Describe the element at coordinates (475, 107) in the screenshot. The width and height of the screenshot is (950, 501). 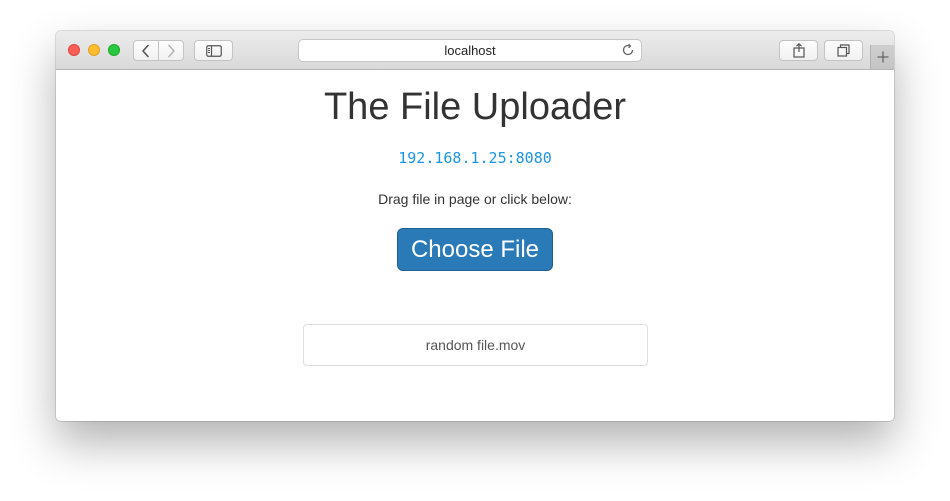
I see `page-title: The File Uploader` at that location.